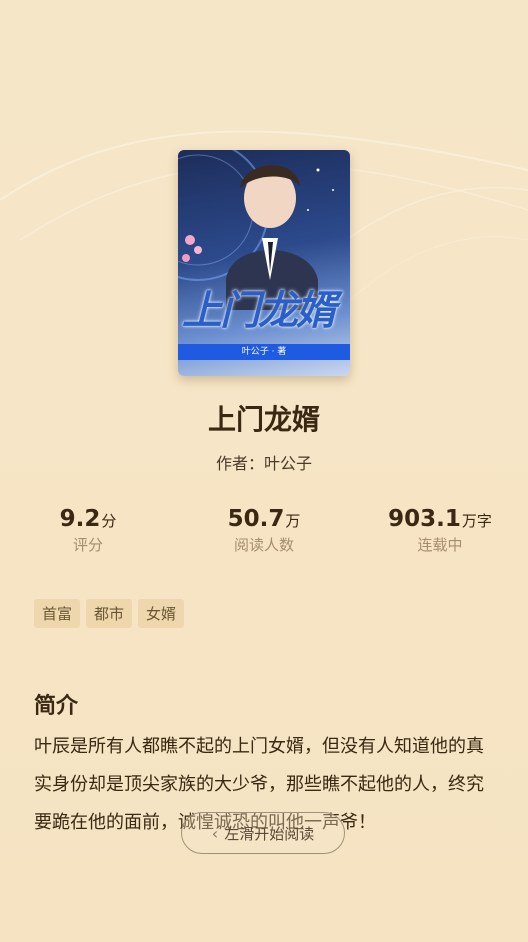 The image size is (528, 942). What do you see at coordinates (263, 419) in the screenshot?
I see `book-title: 上门龙婿` at bounding box center [263, 419].